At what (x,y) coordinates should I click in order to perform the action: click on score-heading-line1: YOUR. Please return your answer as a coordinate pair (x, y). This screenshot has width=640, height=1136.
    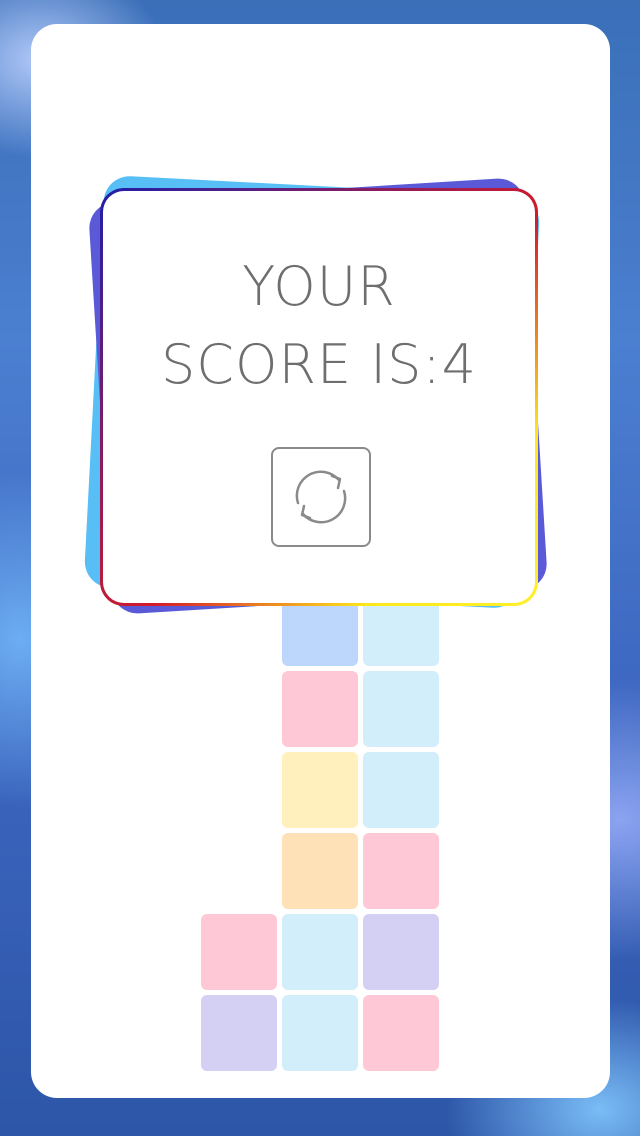
    Looking at the image, I should click on (319, 286).